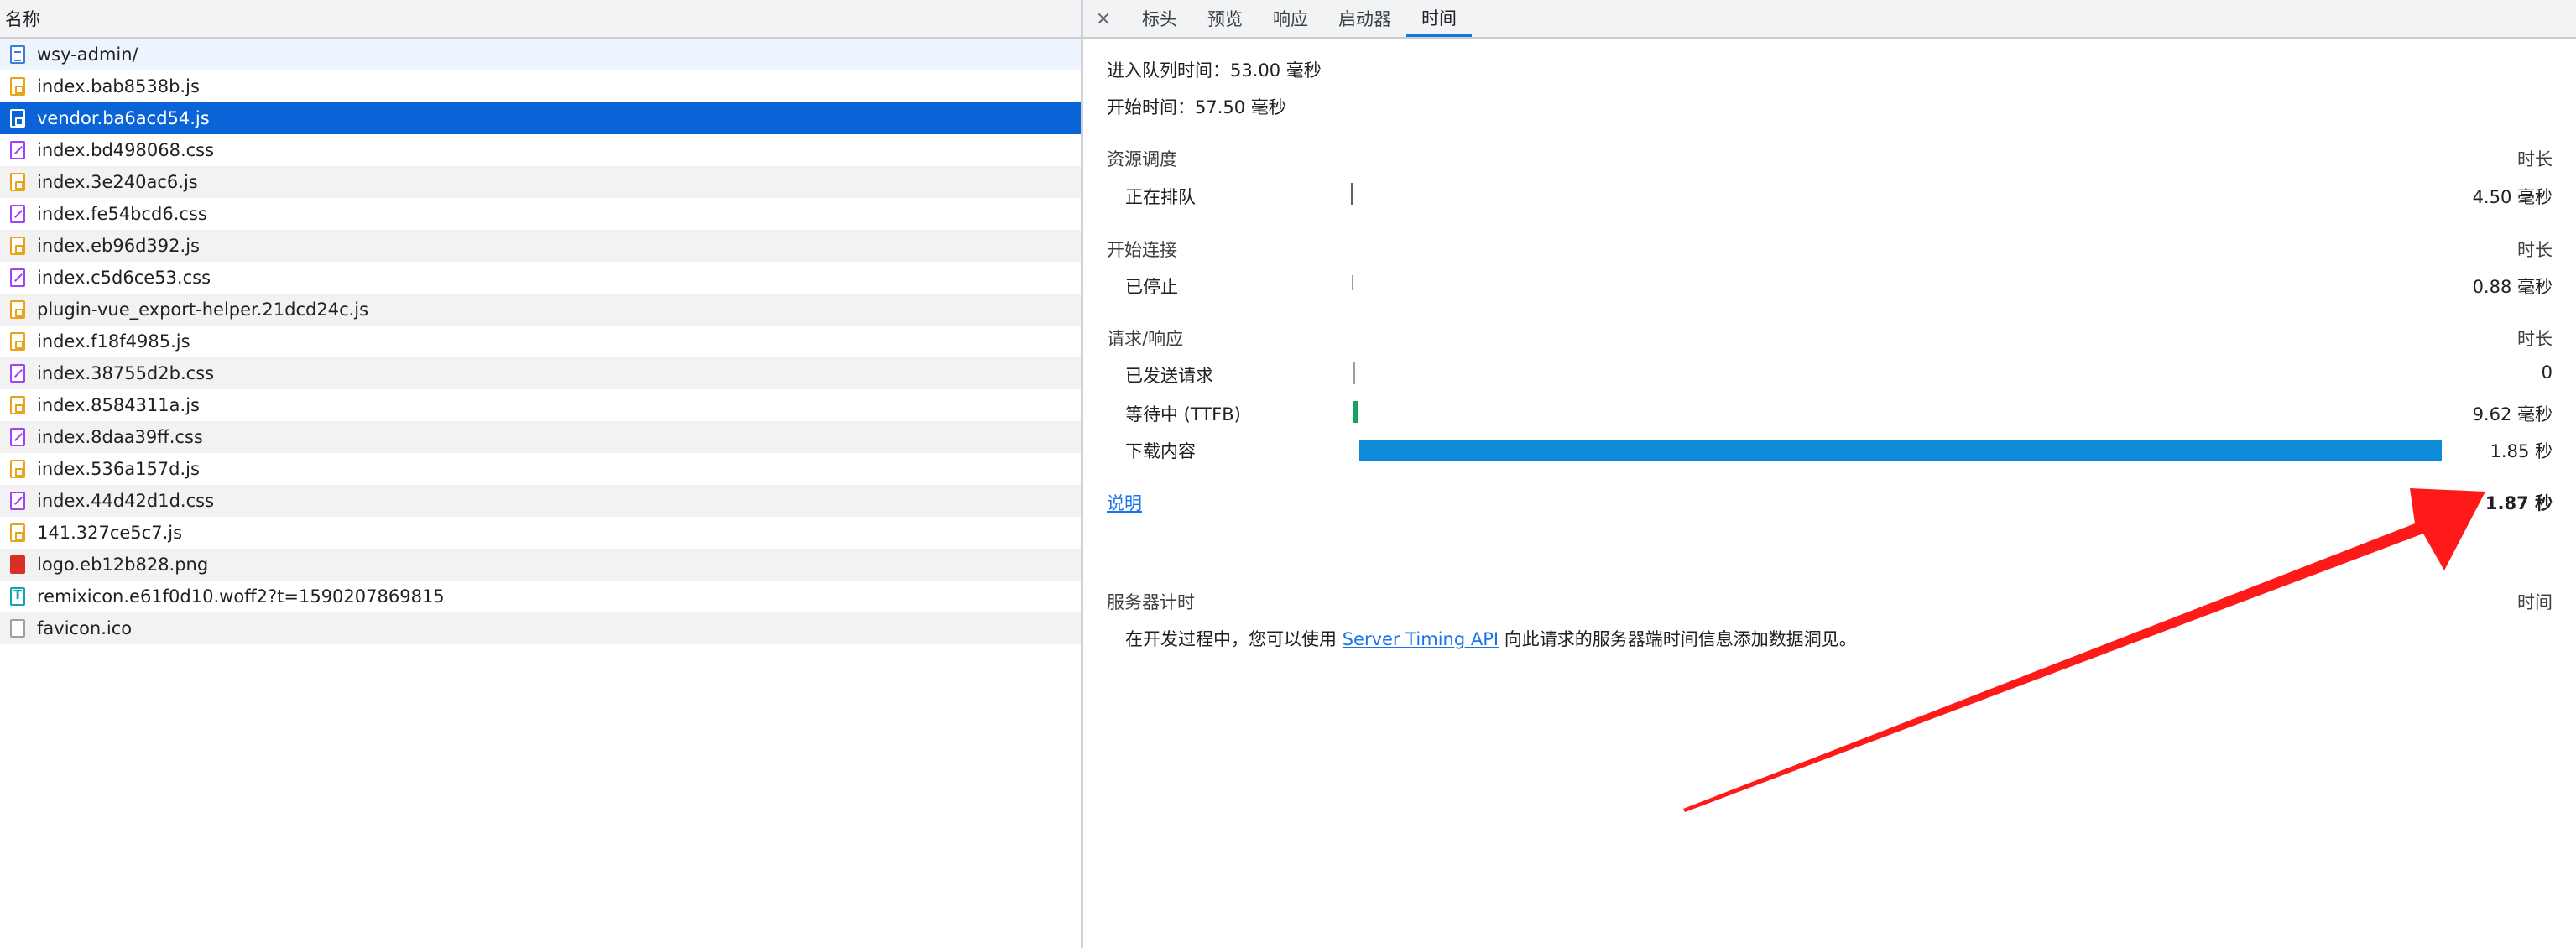  Describe the element at coordinates (1364, 18) in the screenshot. I see `tab-initiator: 启动器` at that location.